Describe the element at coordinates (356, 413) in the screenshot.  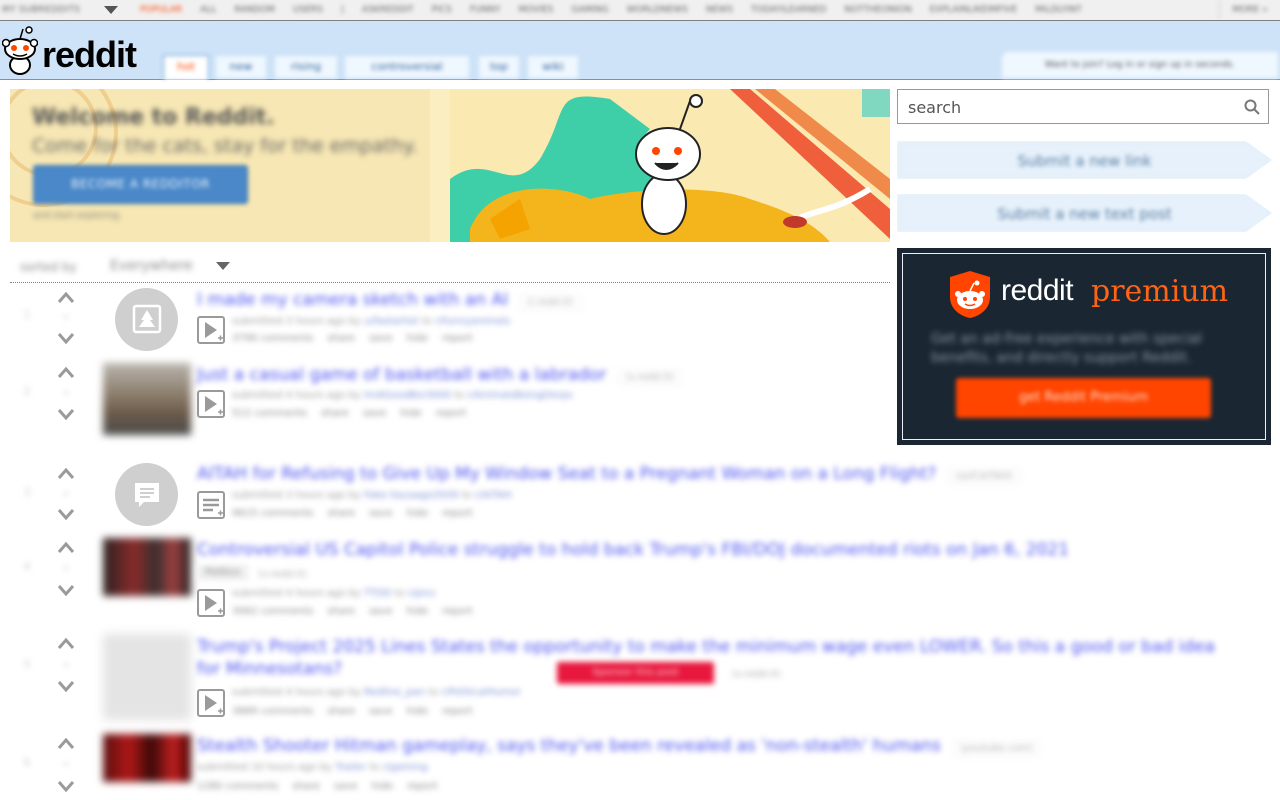
I see `post-actions: 512 comments share save hide report` at that location.